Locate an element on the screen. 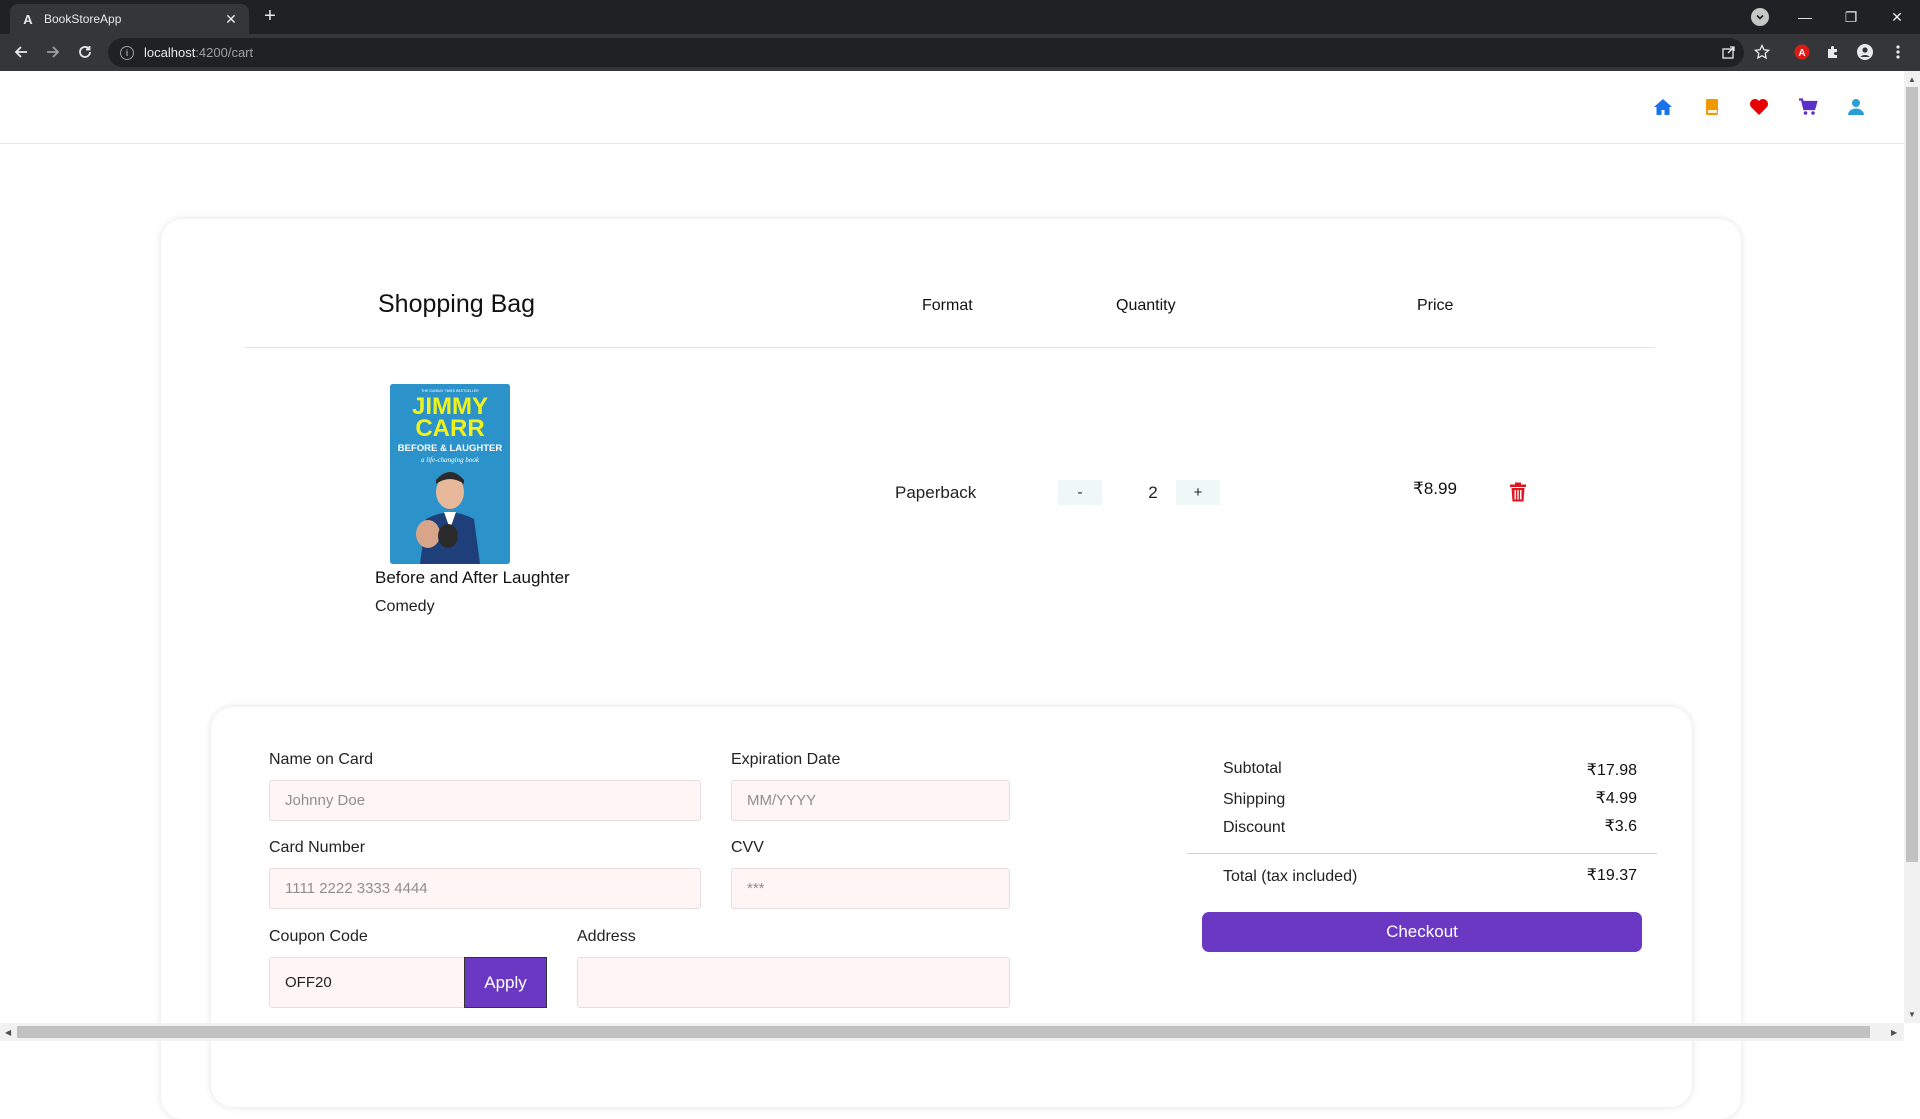 The width and height of the screenshot is (1920, 1119). heart-icon is located at coordinates (1759, 107).